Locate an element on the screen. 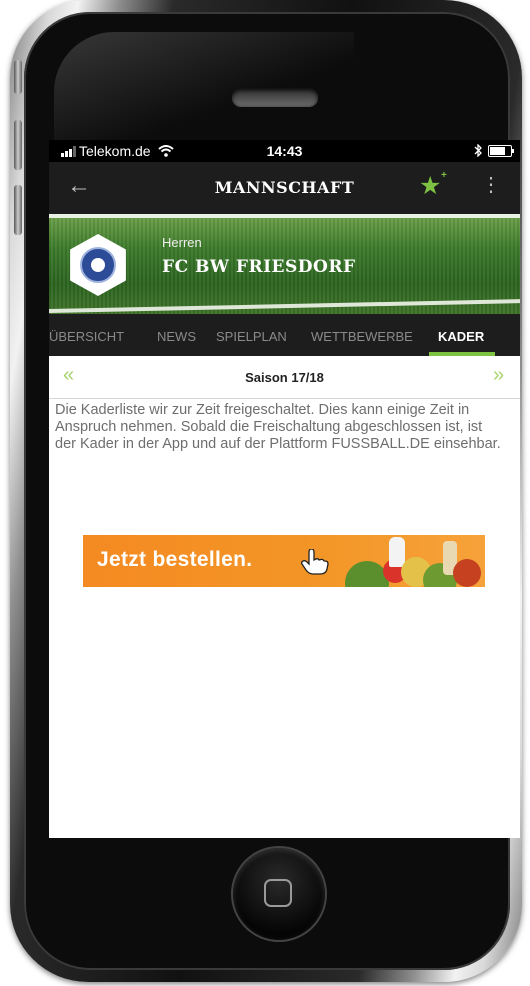 The height and width of the screenshot is (986, 530). home-button is located at coordinates (279, 894).